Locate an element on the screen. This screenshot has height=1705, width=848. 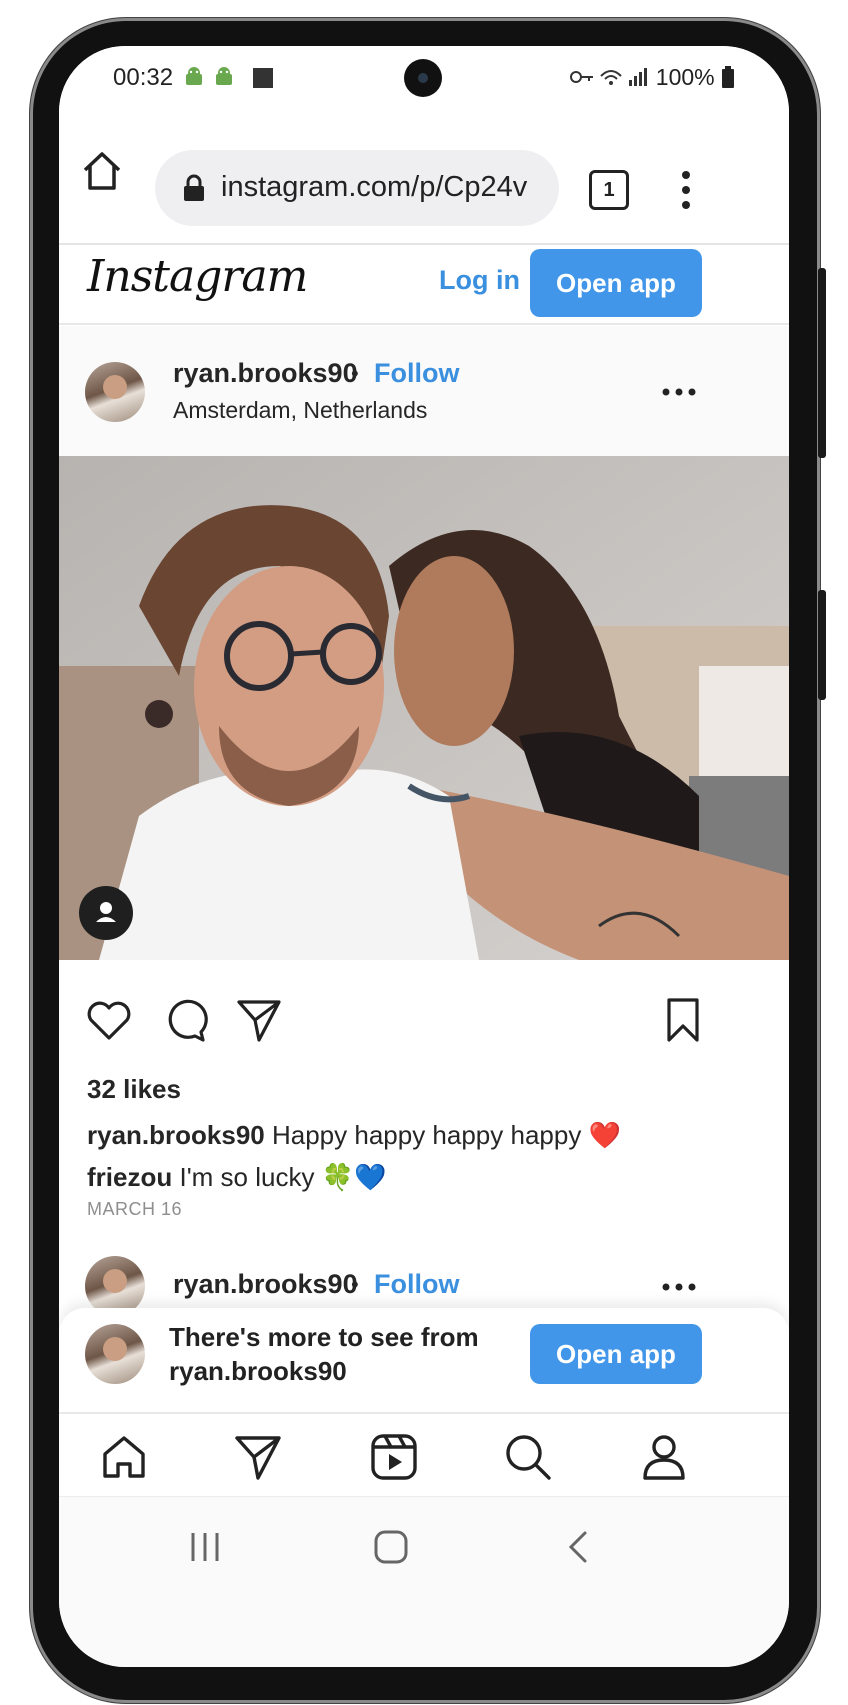
browser-toolbar: instagram.com/p/Cp24v 1 is located at coordinates (424, 176).